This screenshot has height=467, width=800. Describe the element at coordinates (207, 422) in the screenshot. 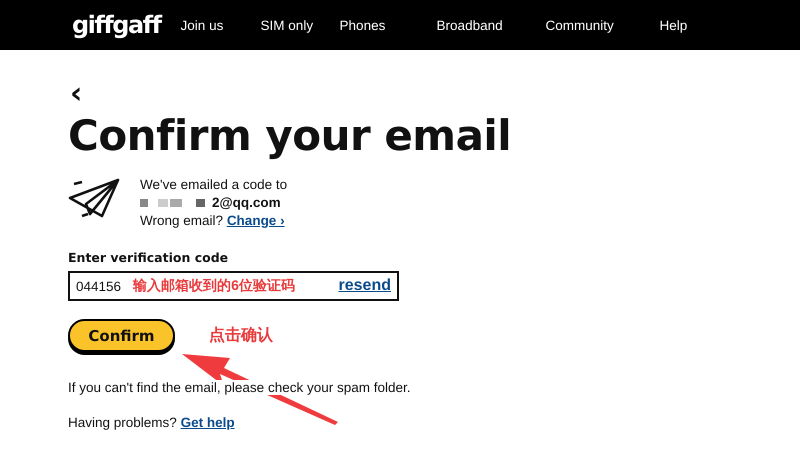

I see `help-link: Get help` at that location.